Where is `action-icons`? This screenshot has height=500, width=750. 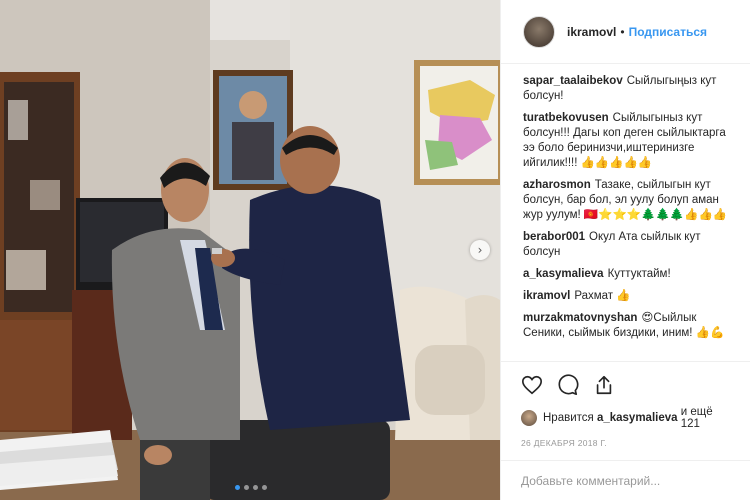
action-icons is located at coordinates (627, 385).